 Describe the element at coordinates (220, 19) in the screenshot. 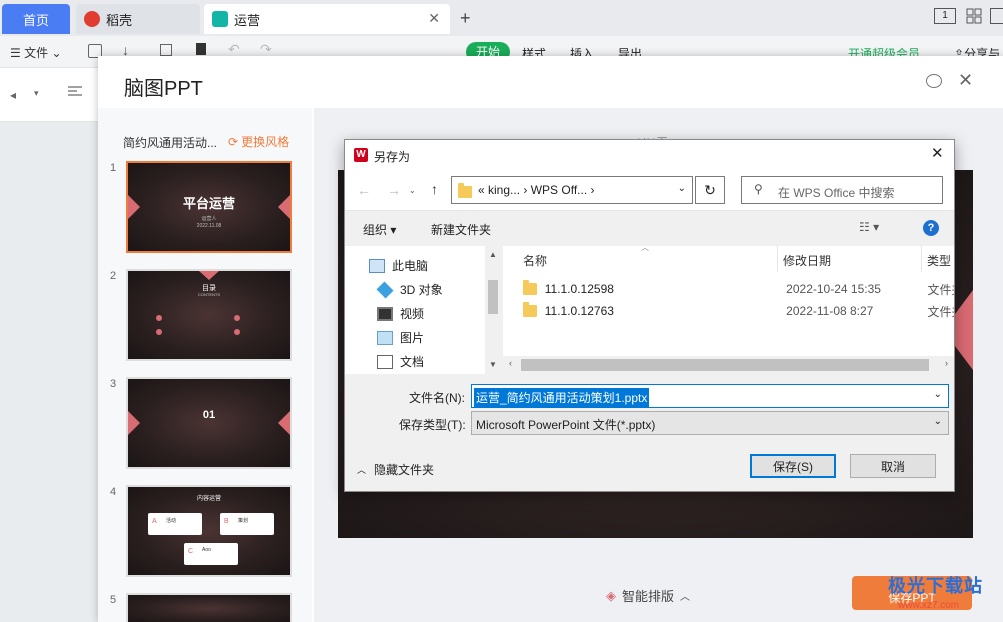

I see `mindmap-icon` at that location.